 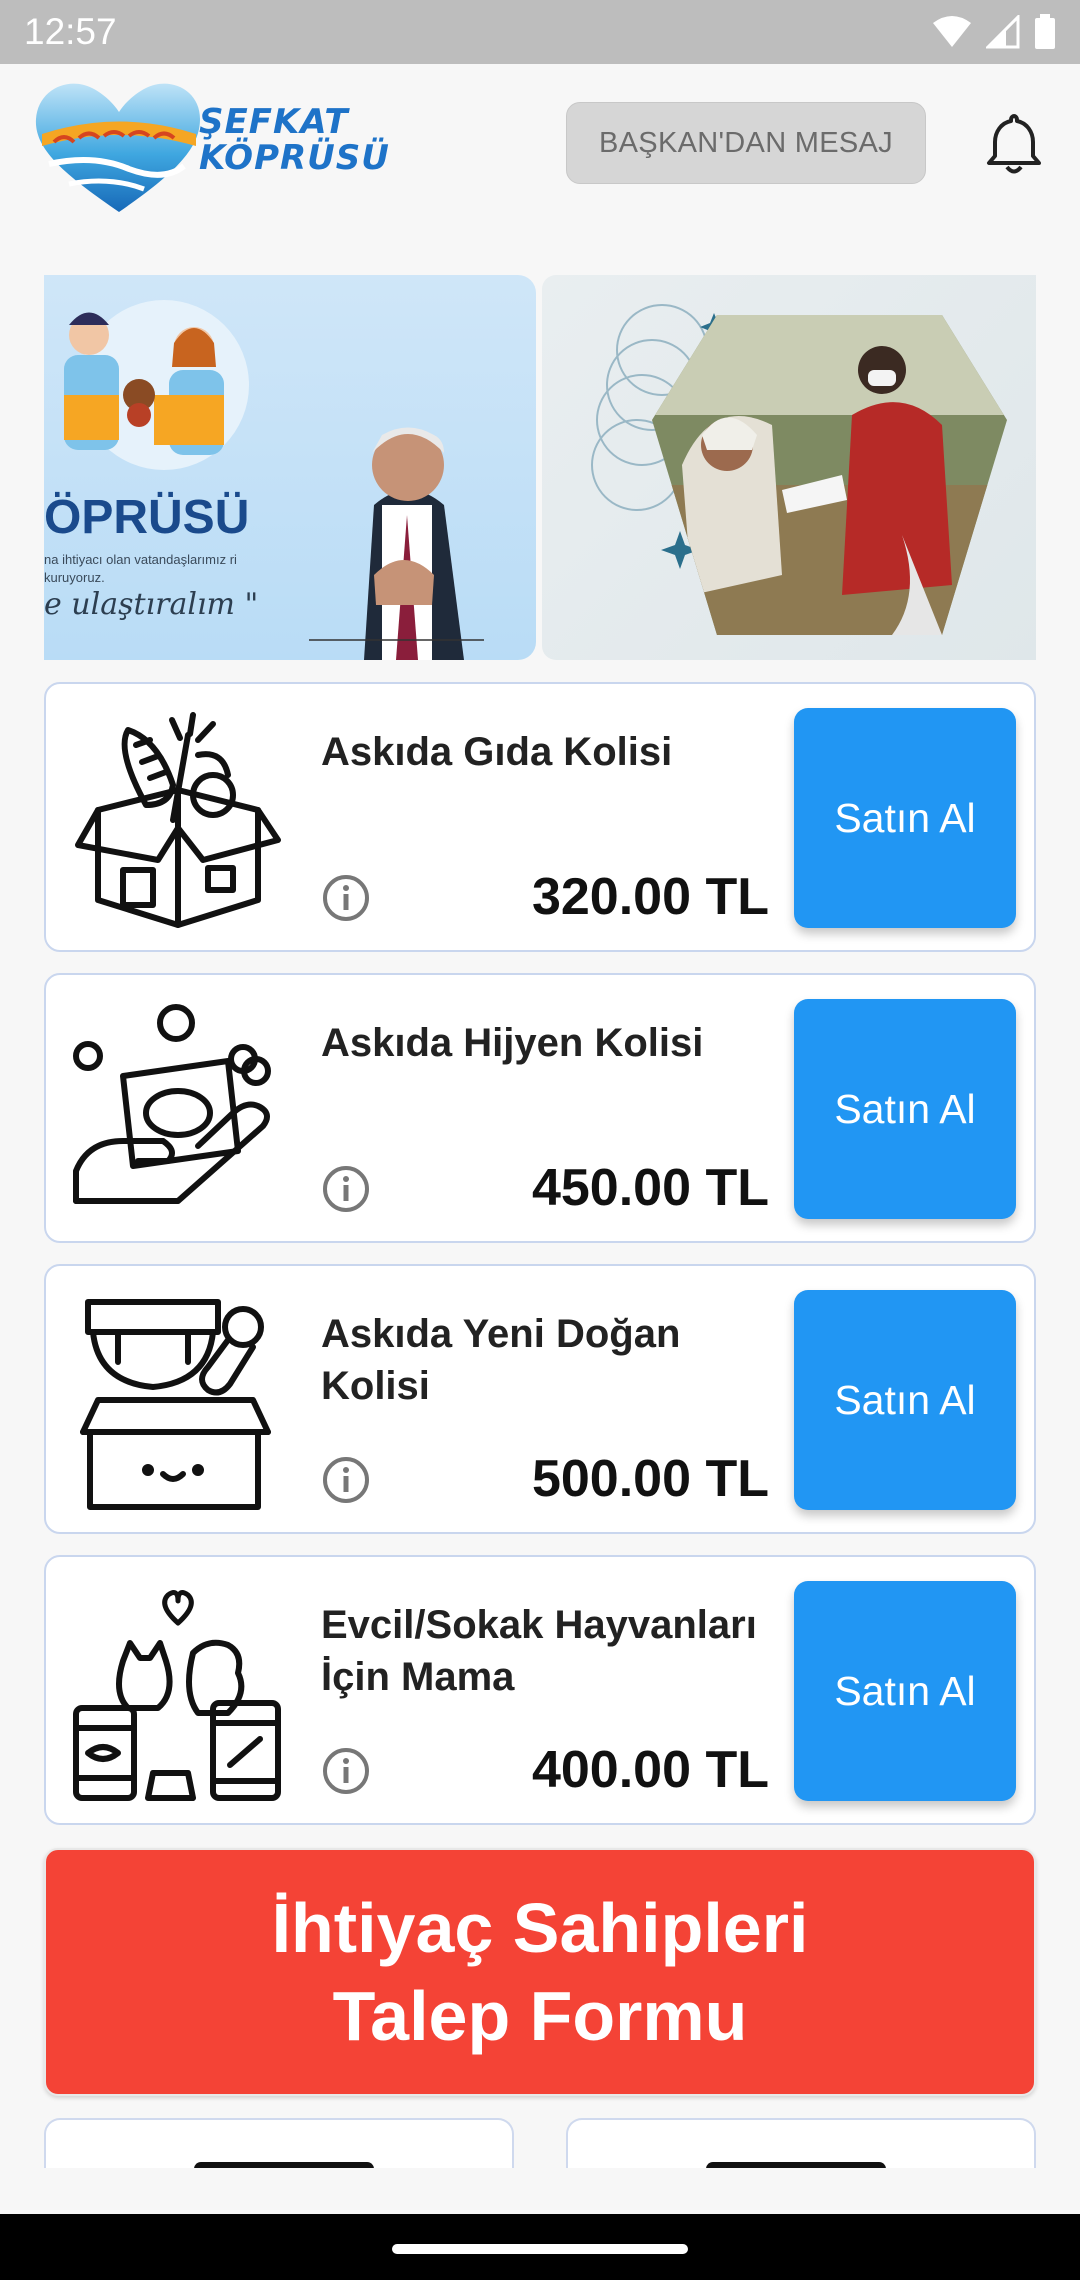 What do you see at coordinates (147, 517) in the screenshot?
I see `banner-title: ÖPRÜSÜ` at bounding box center [147, 517].